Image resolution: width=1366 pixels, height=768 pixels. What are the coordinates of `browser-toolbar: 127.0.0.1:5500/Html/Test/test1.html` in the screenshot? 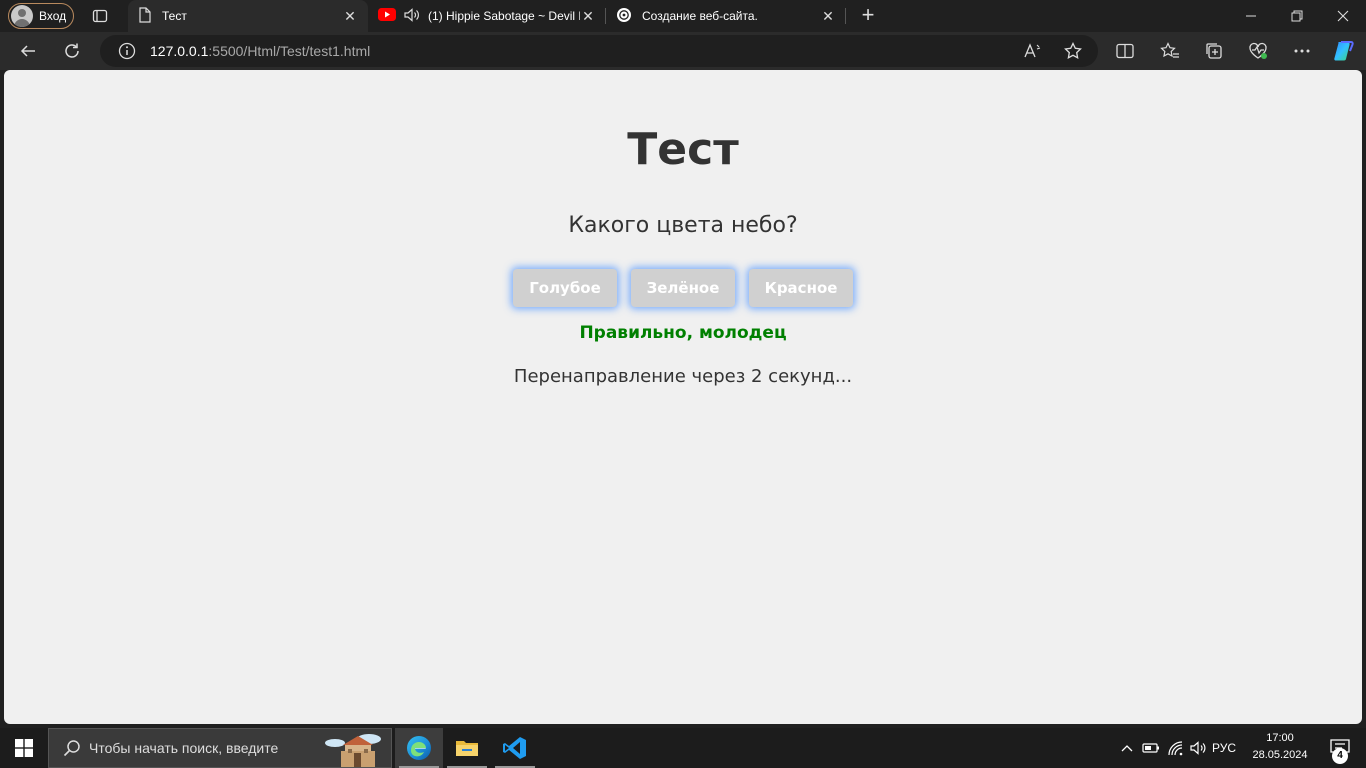 It's located at (683, 51).